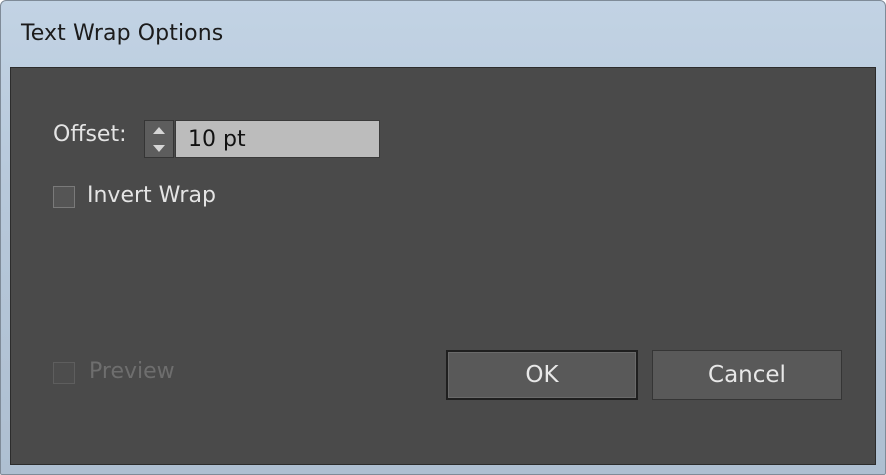 This screenshot has height=475, width=886. Describe the element at coordinates (542, 375) in the screenshot. I see `ok-button: OK` at that location.